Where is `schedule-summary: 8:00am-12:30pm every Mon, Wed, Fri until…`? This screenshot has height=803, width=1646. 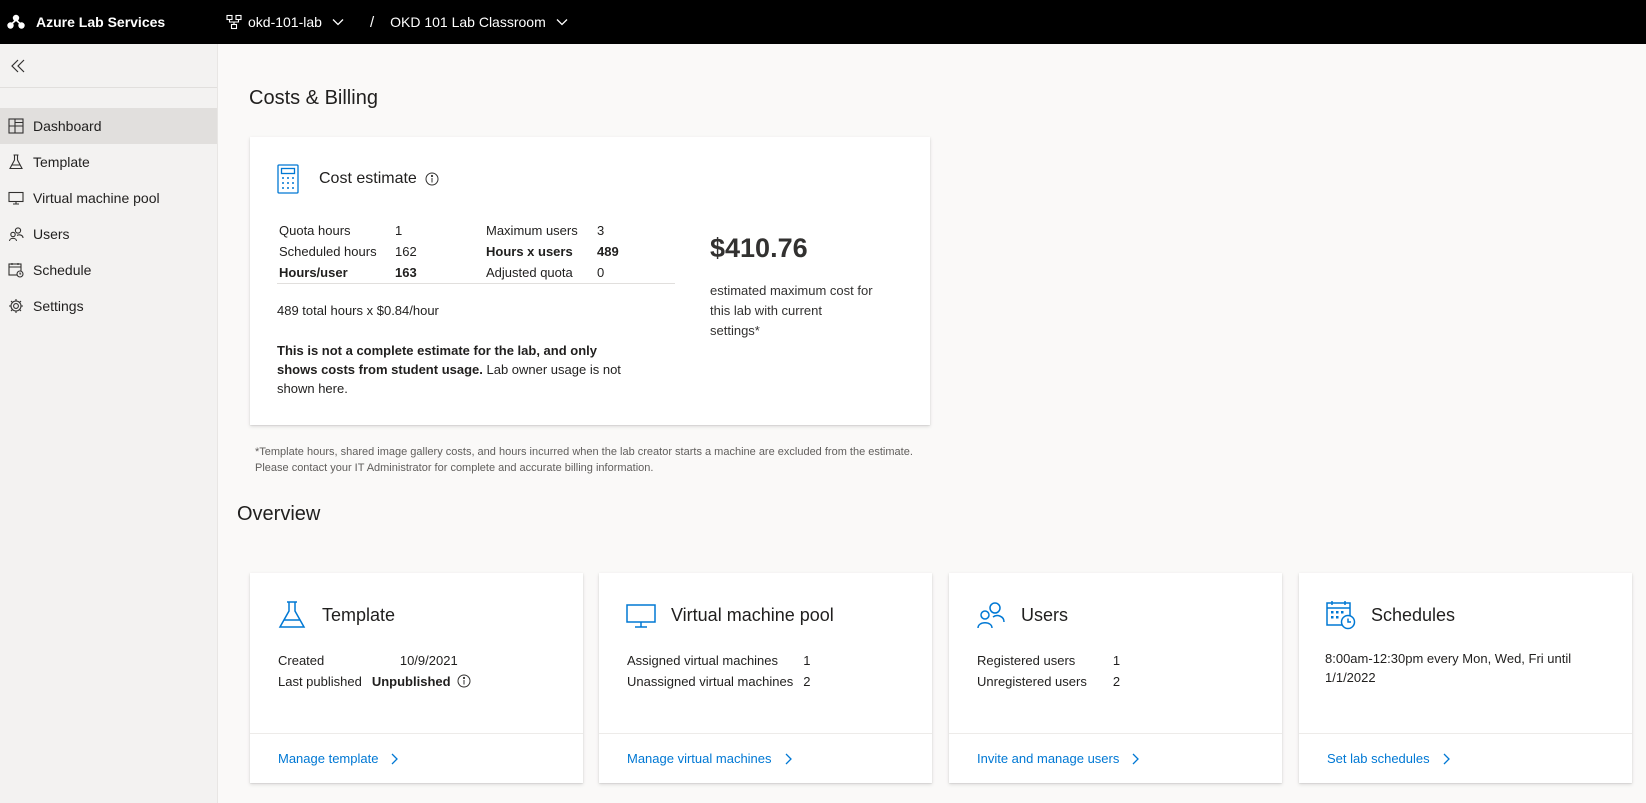 schedule-summary: 8:00am-12:30pm every Mon, Wed, Fri until… is located at coordinates (1448, 668).